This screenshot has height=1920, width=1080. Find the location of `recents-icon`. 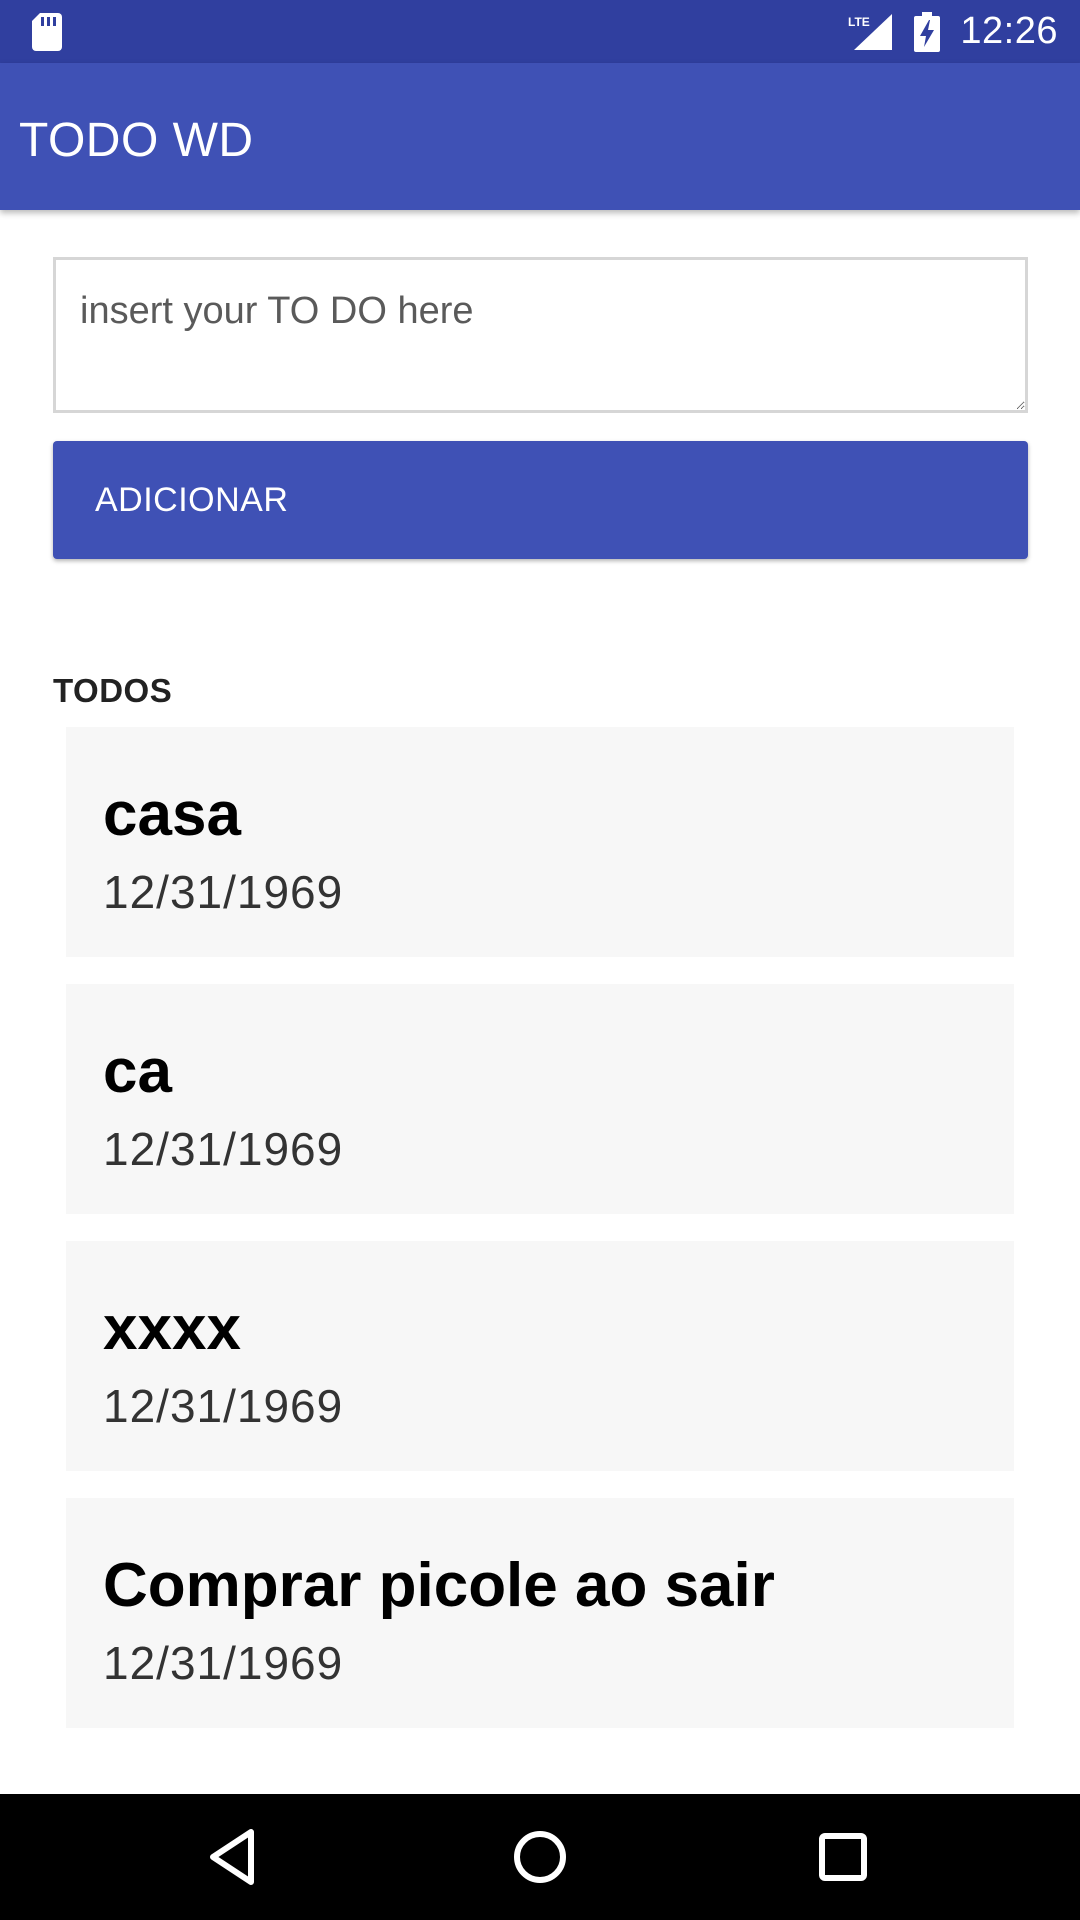

recents-icon is located at coordinates (843, 1857).